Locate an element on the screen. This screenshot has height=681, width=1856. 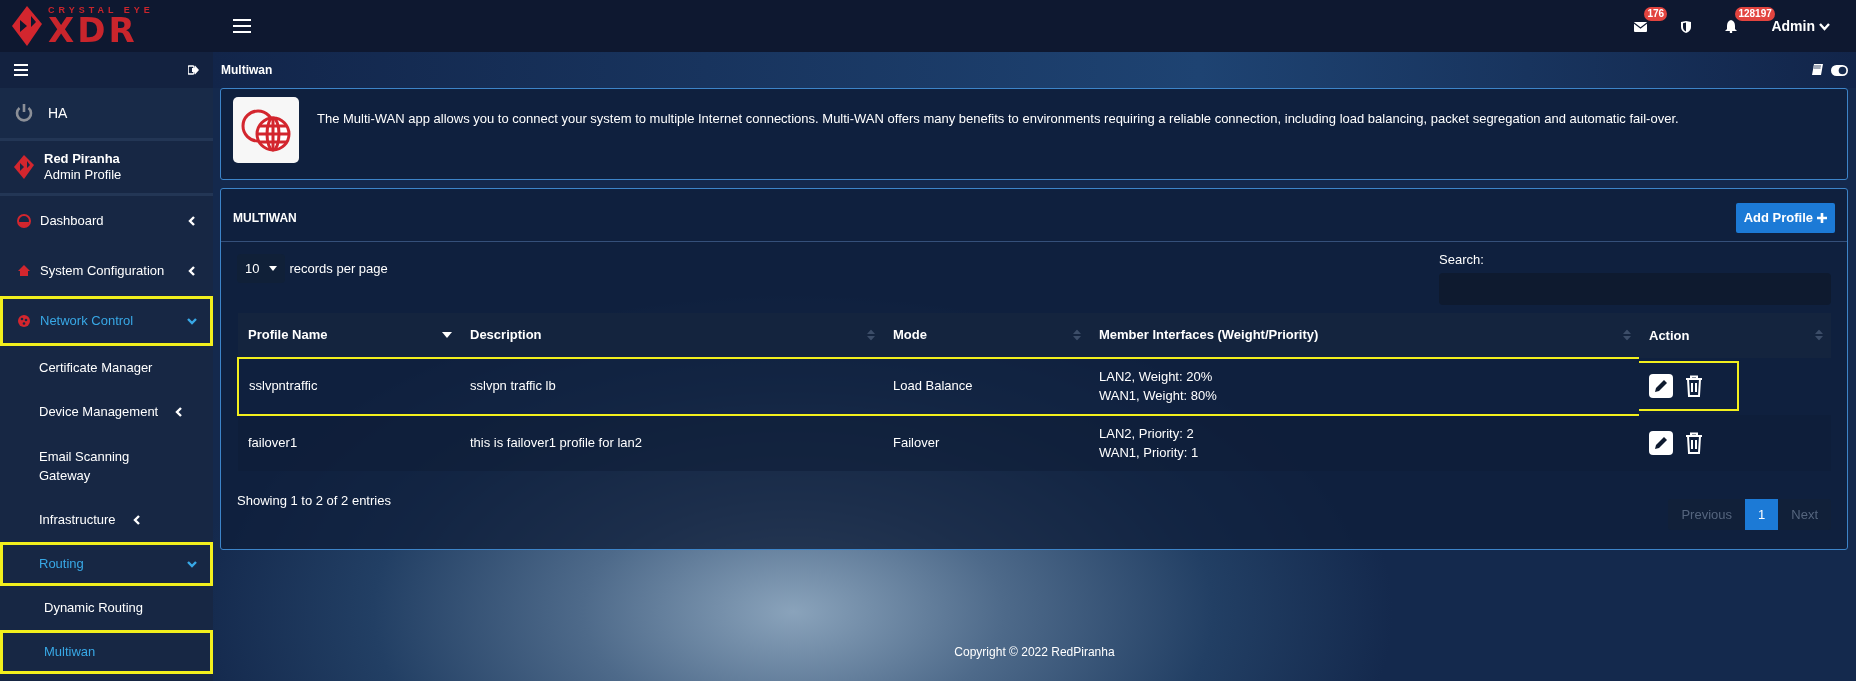
column-header: Action is located at coordinates (1735, 335).